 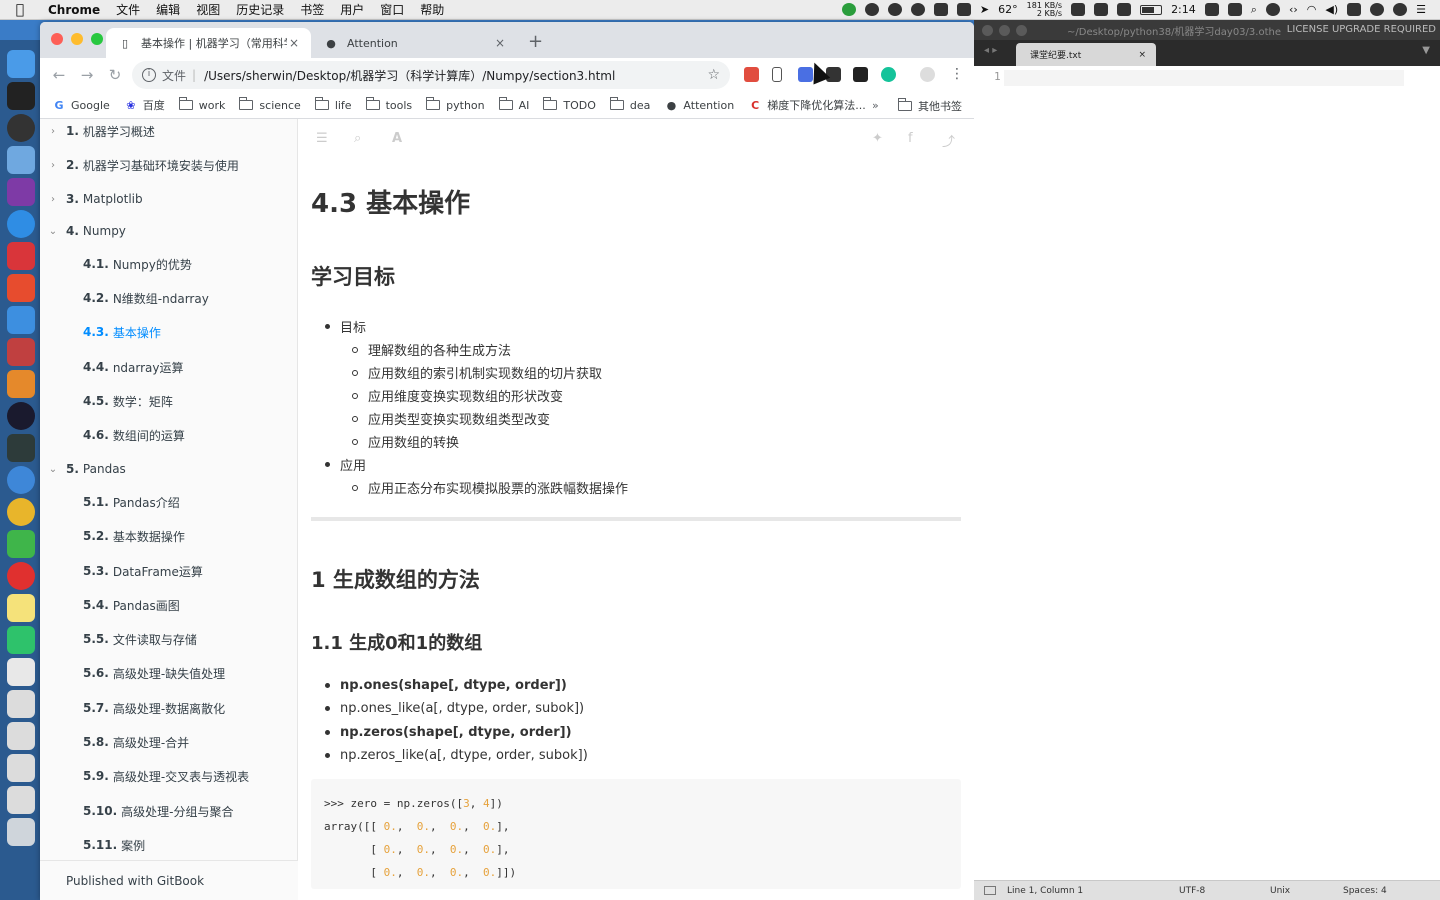 What do you see at coordinates (917, 9) in the screenshot?
I see `time-machine-icon` at bounding box center [917, 9].